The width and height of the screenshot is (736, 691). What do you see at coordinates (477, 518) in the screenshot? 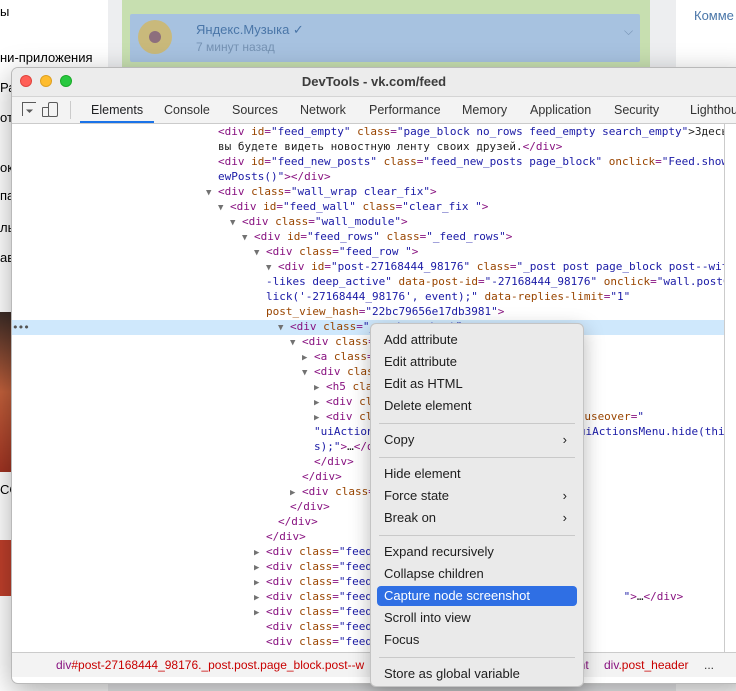
I see `menu-item-break-on: Break on ›` at bounding box center [477, 518].